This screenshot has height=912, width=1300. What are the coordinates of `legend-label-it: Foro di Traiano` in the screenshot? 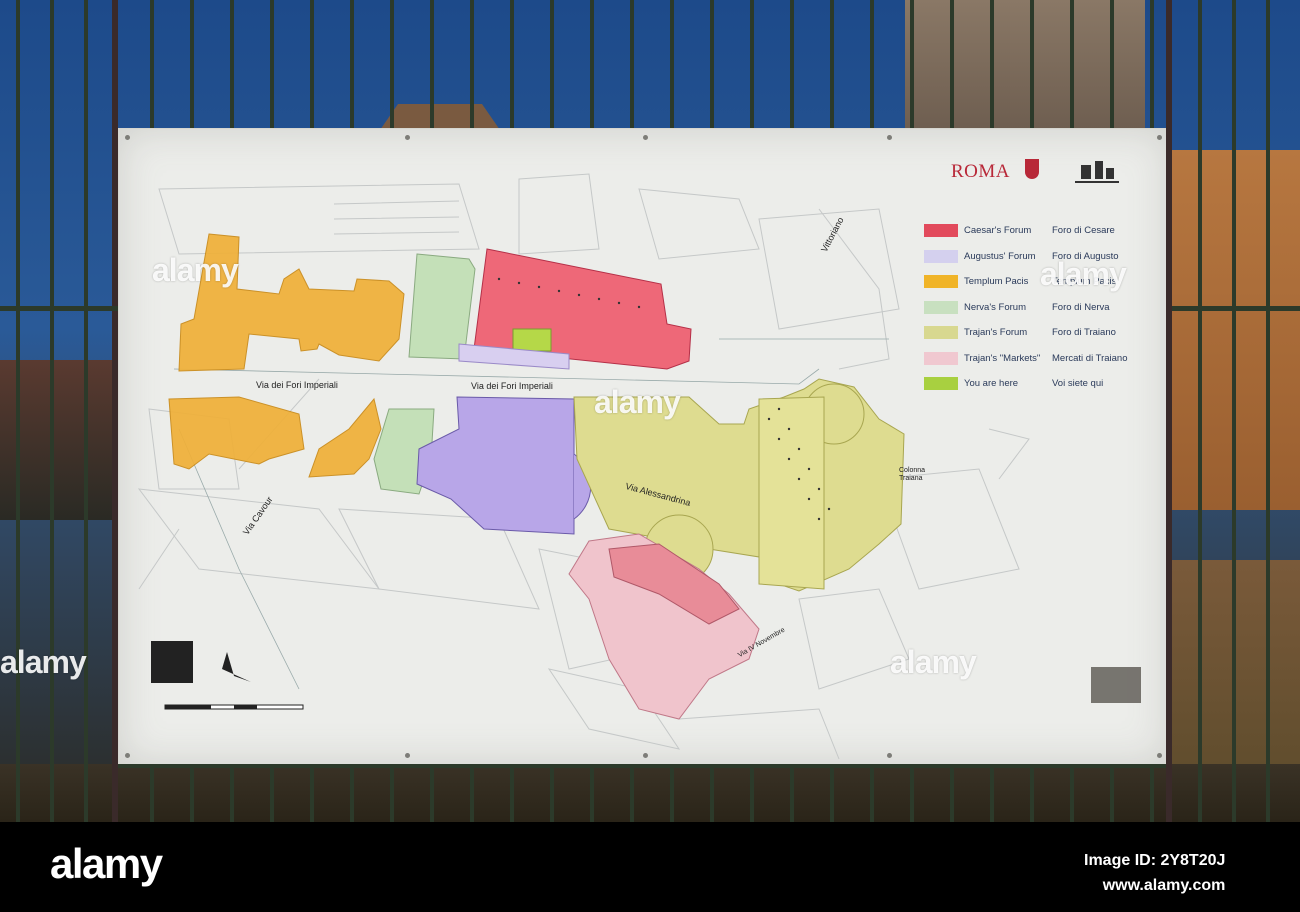 It's located at (1084, 332).